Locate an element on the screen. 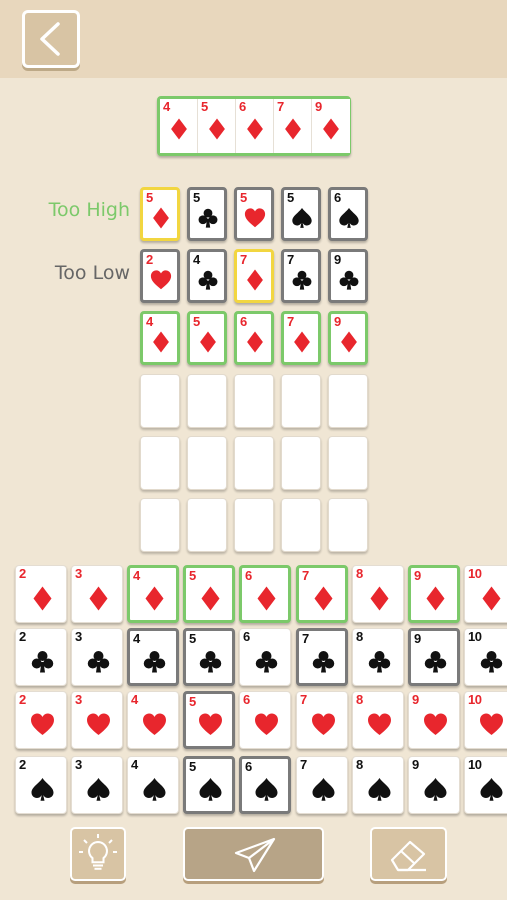 The height and width of the screenshot is (900, 507). keyboard-card-club-5: 5 is located at coordinates (209, 657).